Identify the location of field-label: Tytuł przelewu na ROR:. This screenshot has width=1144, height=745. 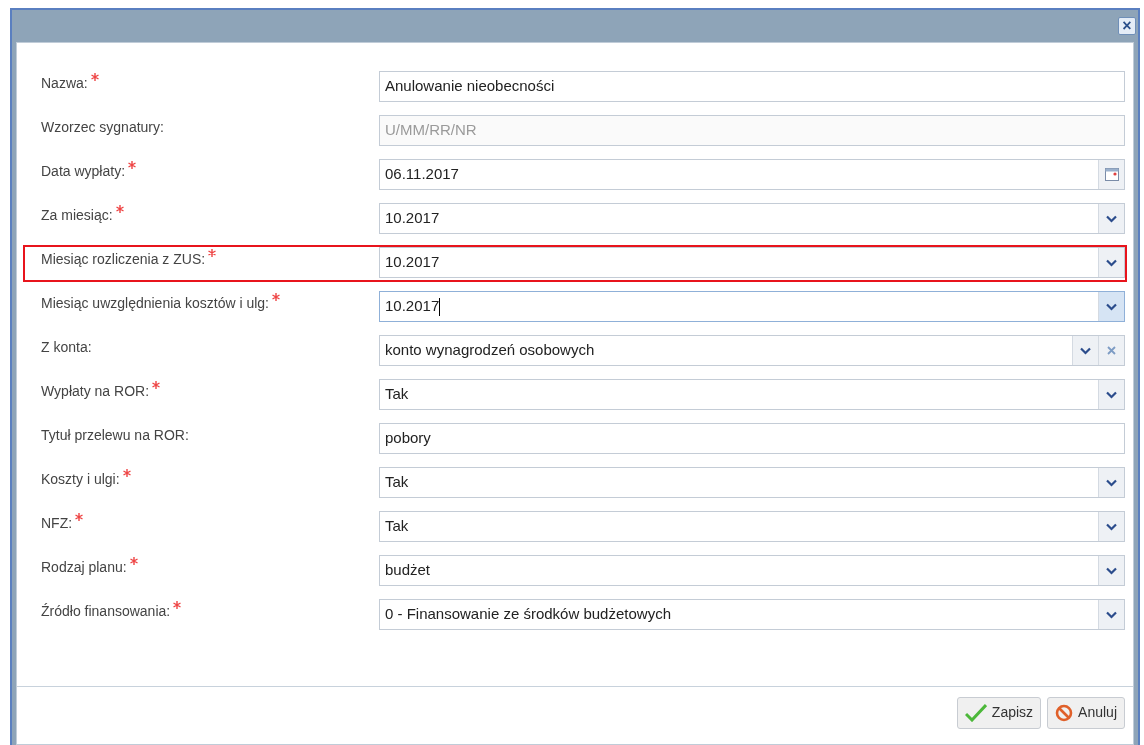
(115, 435).